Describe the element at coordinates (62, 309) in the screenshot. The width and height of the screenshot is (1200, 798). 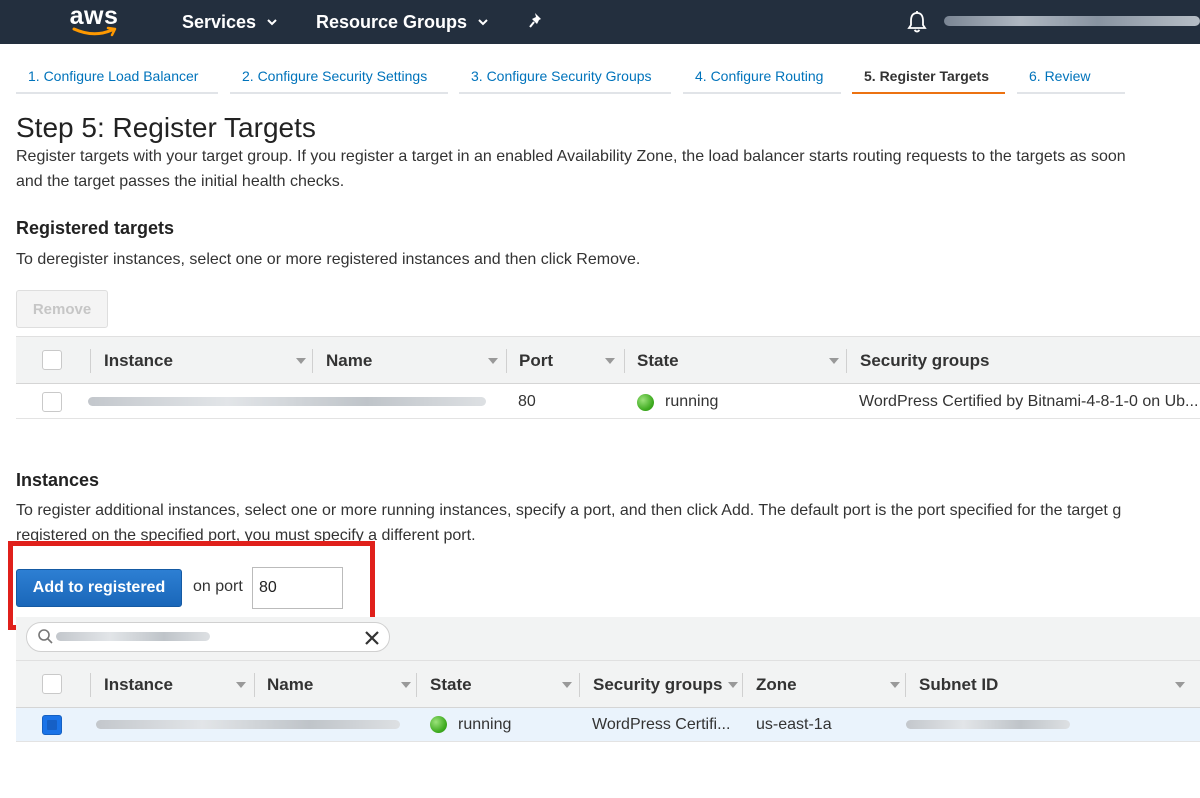
I see `remove-button: Remove` at that location.